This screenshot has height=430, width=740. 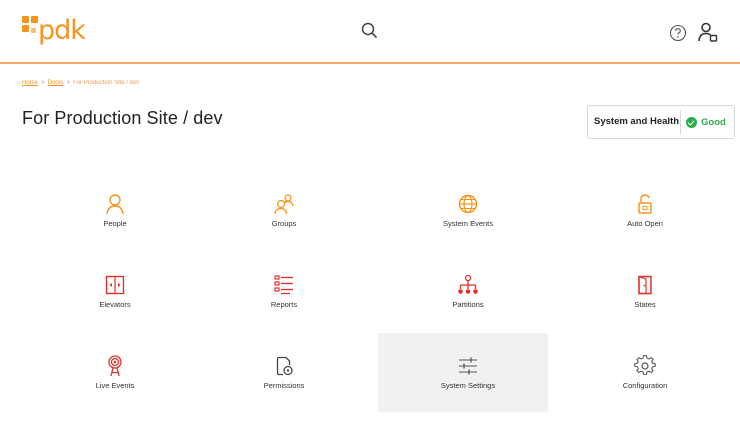 I want to click on broadcast-icon, so click(x=115, y=366).